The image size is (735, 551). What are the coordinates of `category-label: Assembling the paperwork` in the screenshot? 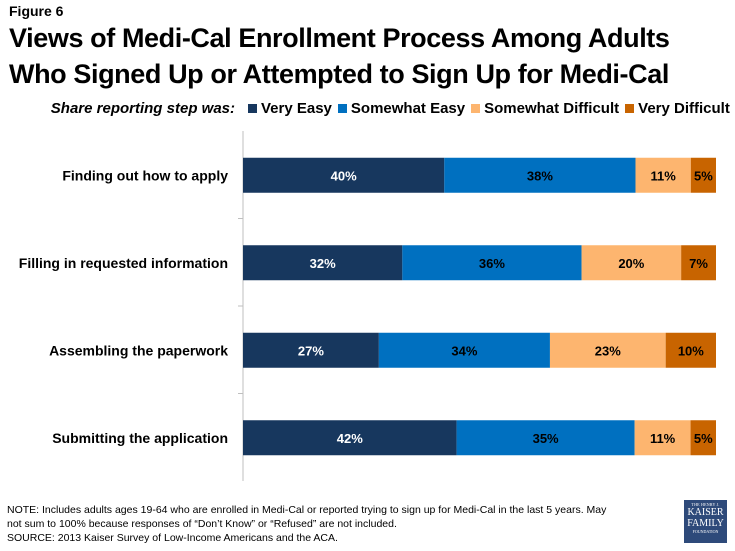 It's located at (138, 350).